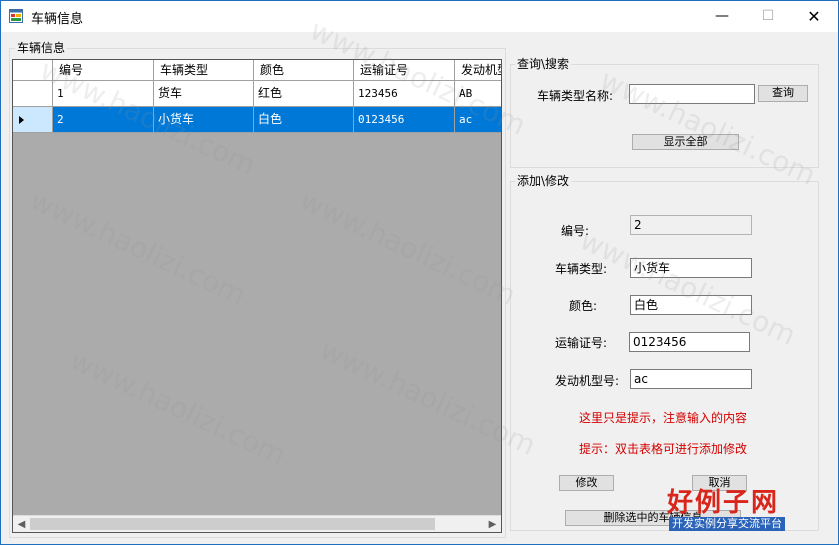 This screenshot has width=839, height=545. Describe the element at coordinates (304, 70) in the screenshot. I see `column-header-color: 颜色` at that location.